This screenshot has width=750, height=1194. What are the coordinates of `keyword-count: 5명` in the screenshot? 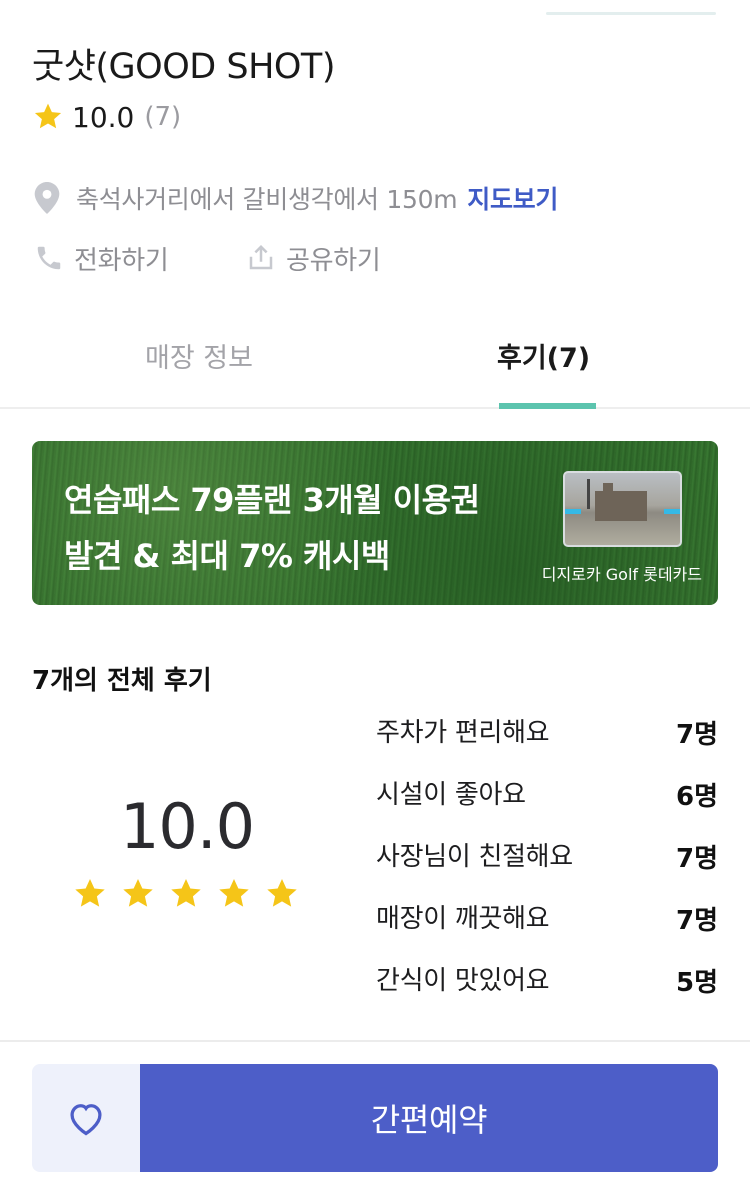 It's located at (696, 983).